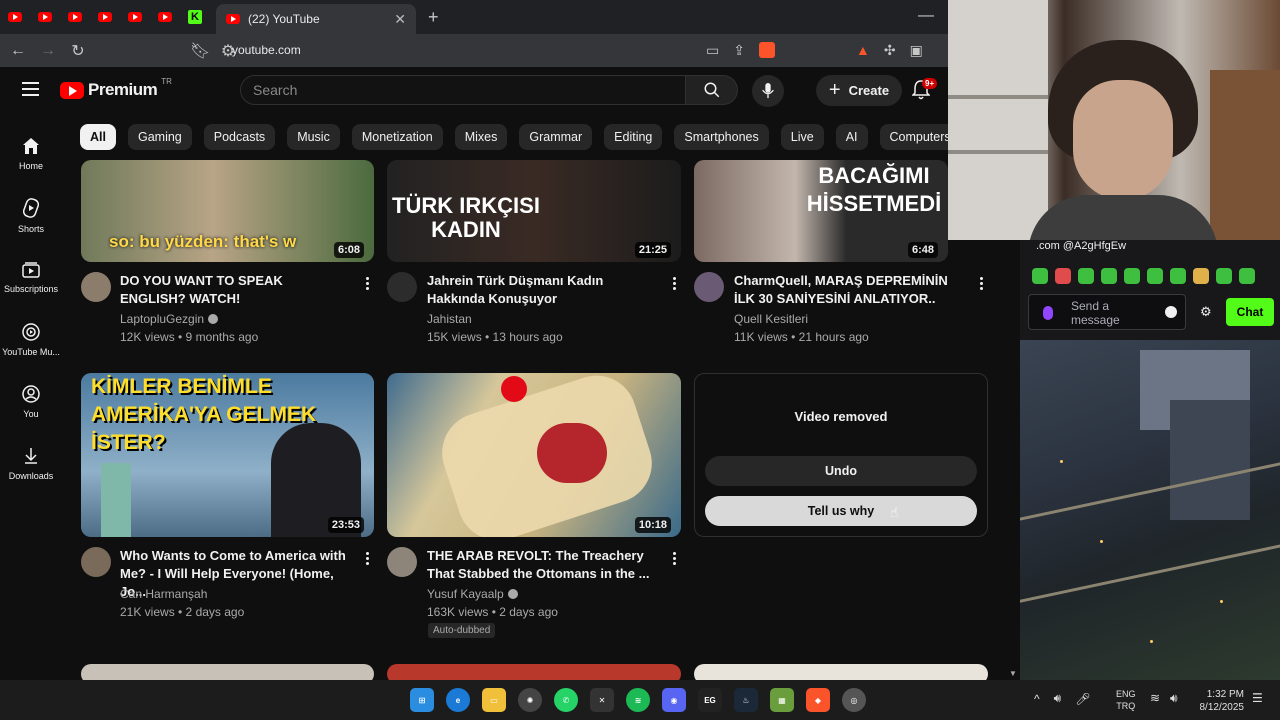 This screenshot has height=720, width=1280. Describe the element at coordinates (768, 91) in the screenshot. I see `voice-search-button` at that location.